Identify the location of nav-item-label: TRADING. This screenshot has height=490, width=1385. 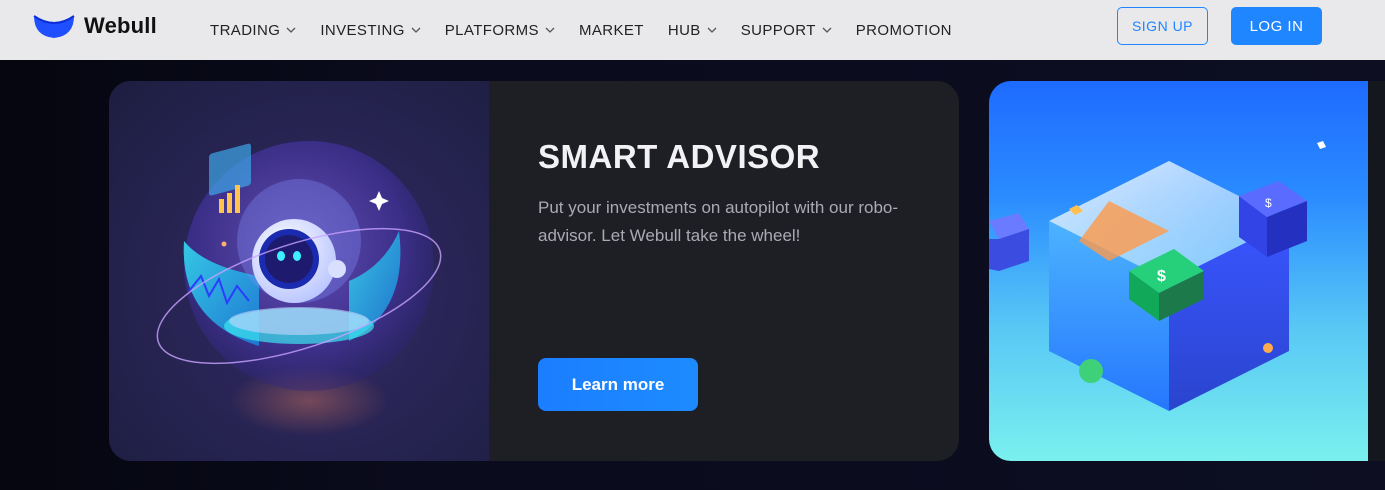
(245, 30).